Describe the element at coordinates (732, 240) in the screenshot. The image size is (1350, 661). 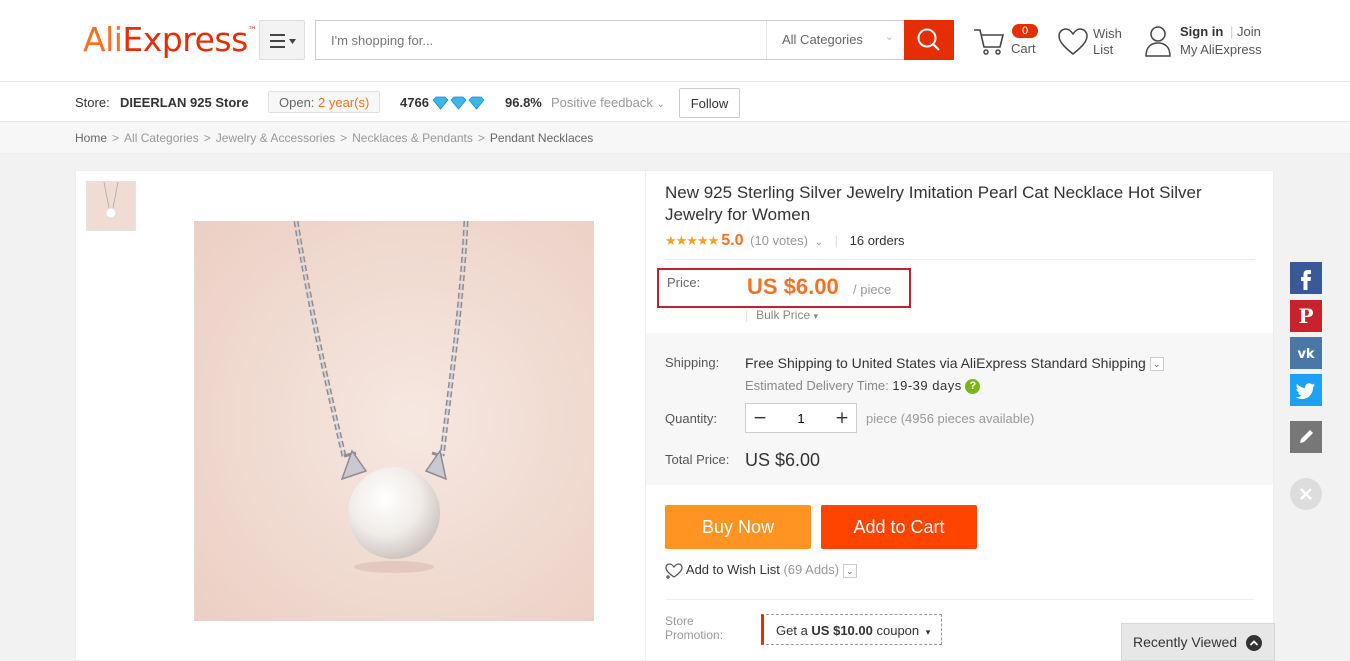
I see `rating-value: 5.0` at that location.